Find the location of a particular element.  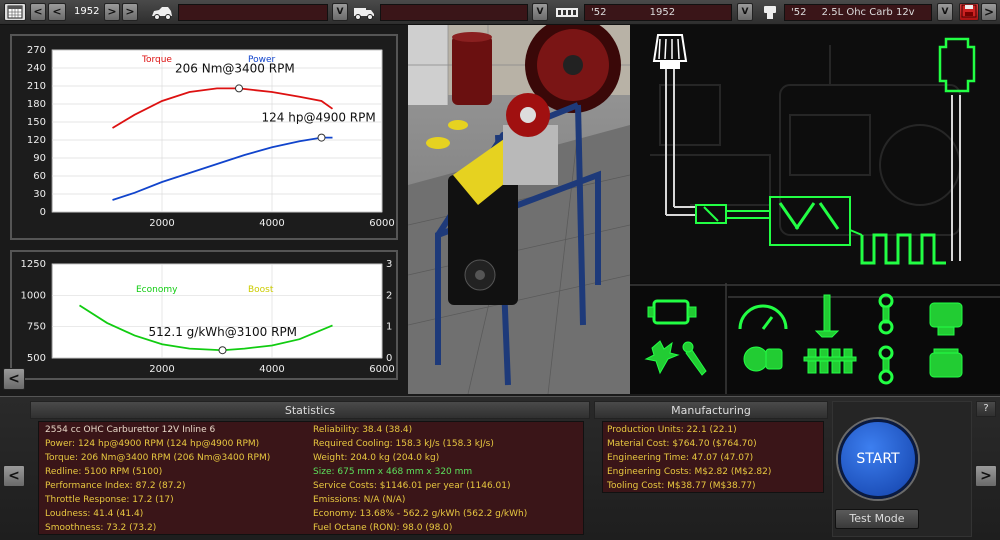

turbo-icon is located at coordinates (763, 359).